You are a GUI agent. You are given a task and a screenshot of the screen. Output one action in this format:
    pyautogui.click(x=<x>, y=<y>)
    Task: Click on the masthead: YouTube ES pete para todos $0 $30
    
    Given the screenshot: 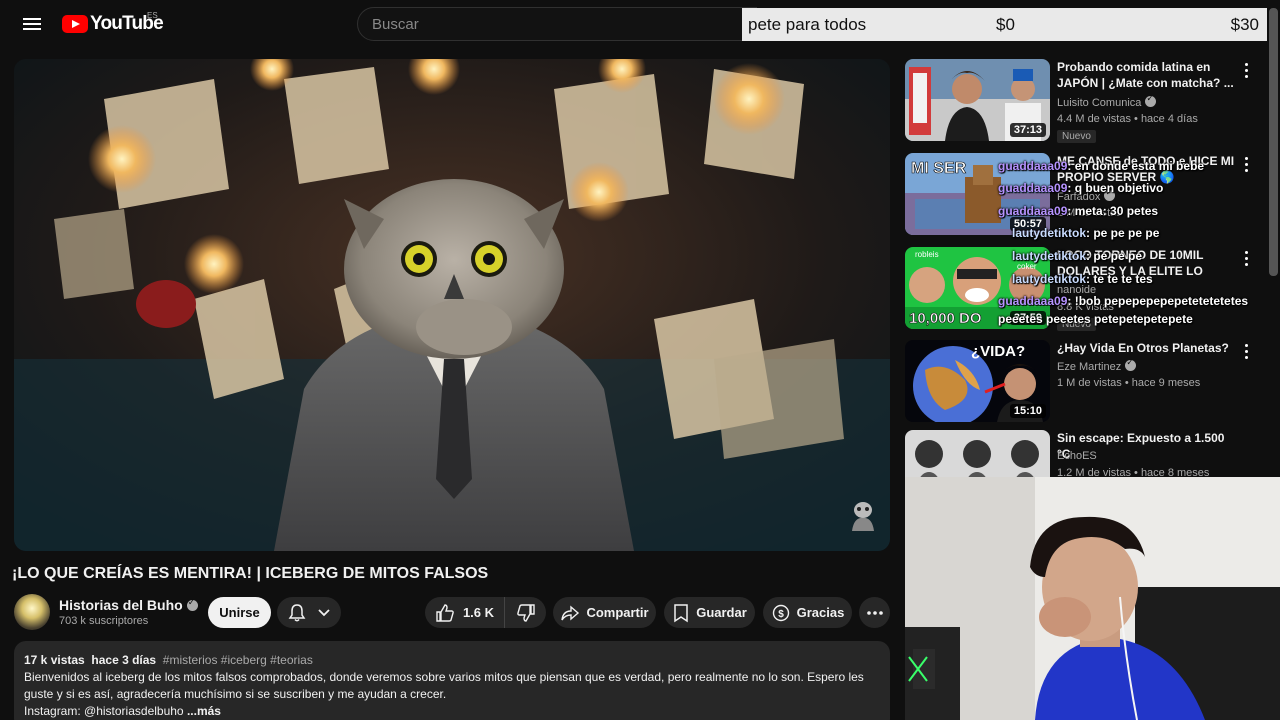 What is the action you would take?
    pyautogui.click(x=640, y=24)
    